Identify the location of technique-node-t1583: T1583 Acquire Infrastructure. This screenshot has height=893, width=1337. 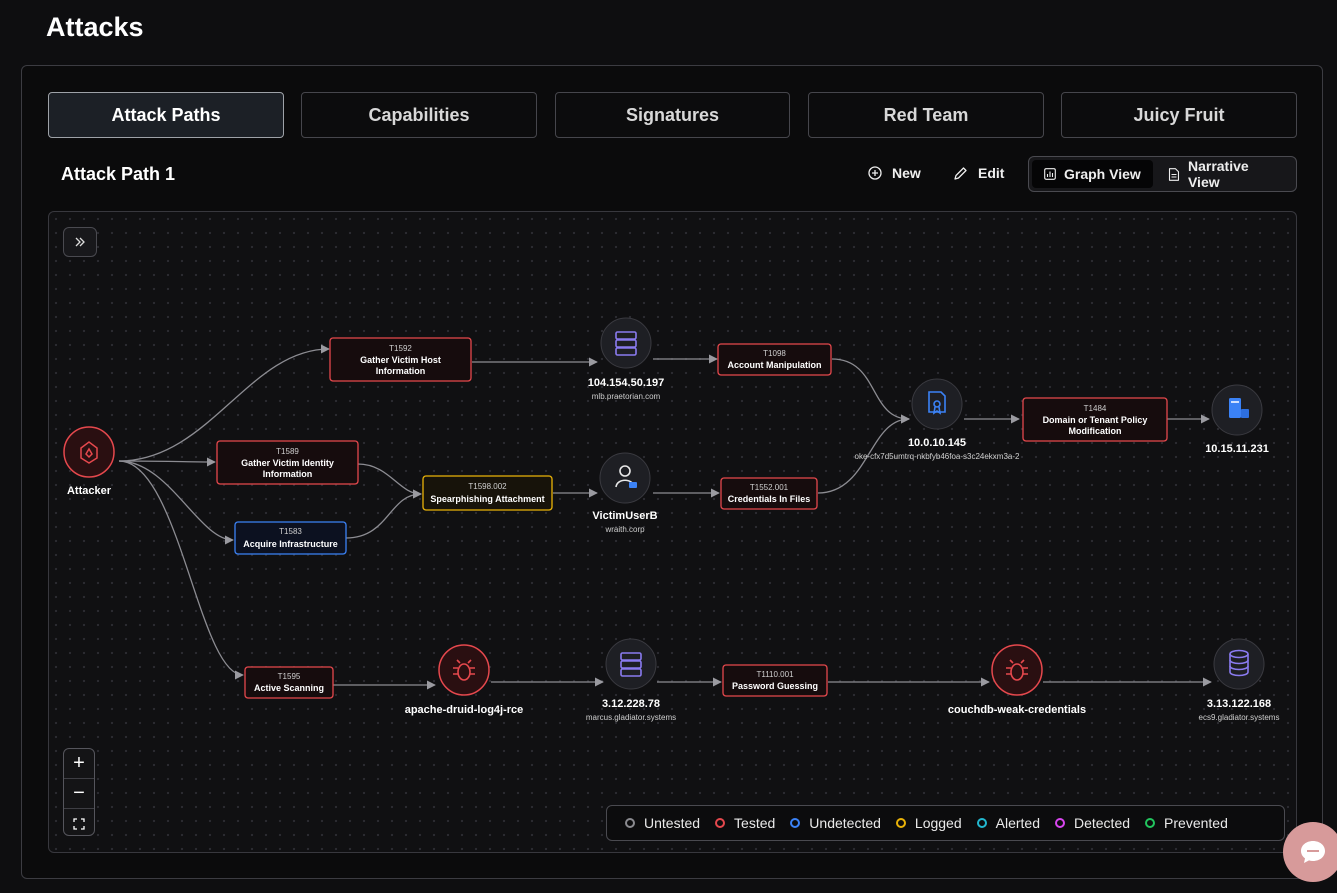
(290, 538).